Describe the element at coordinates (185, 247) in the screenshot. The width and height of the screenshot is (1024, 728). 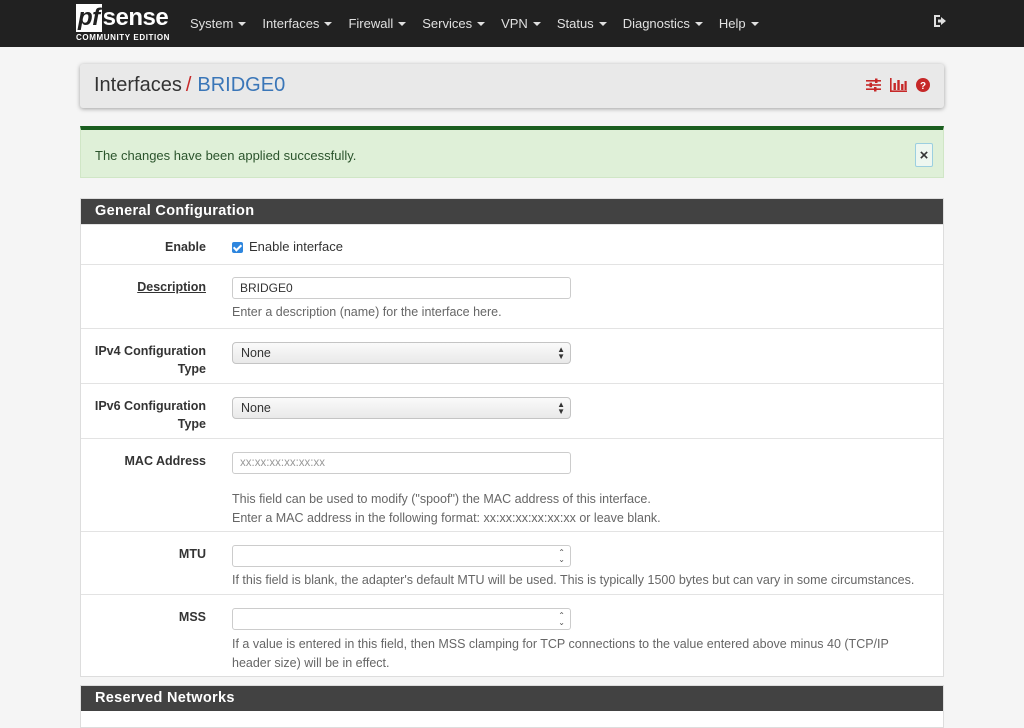
I see `enable-label: Enable` at that location.